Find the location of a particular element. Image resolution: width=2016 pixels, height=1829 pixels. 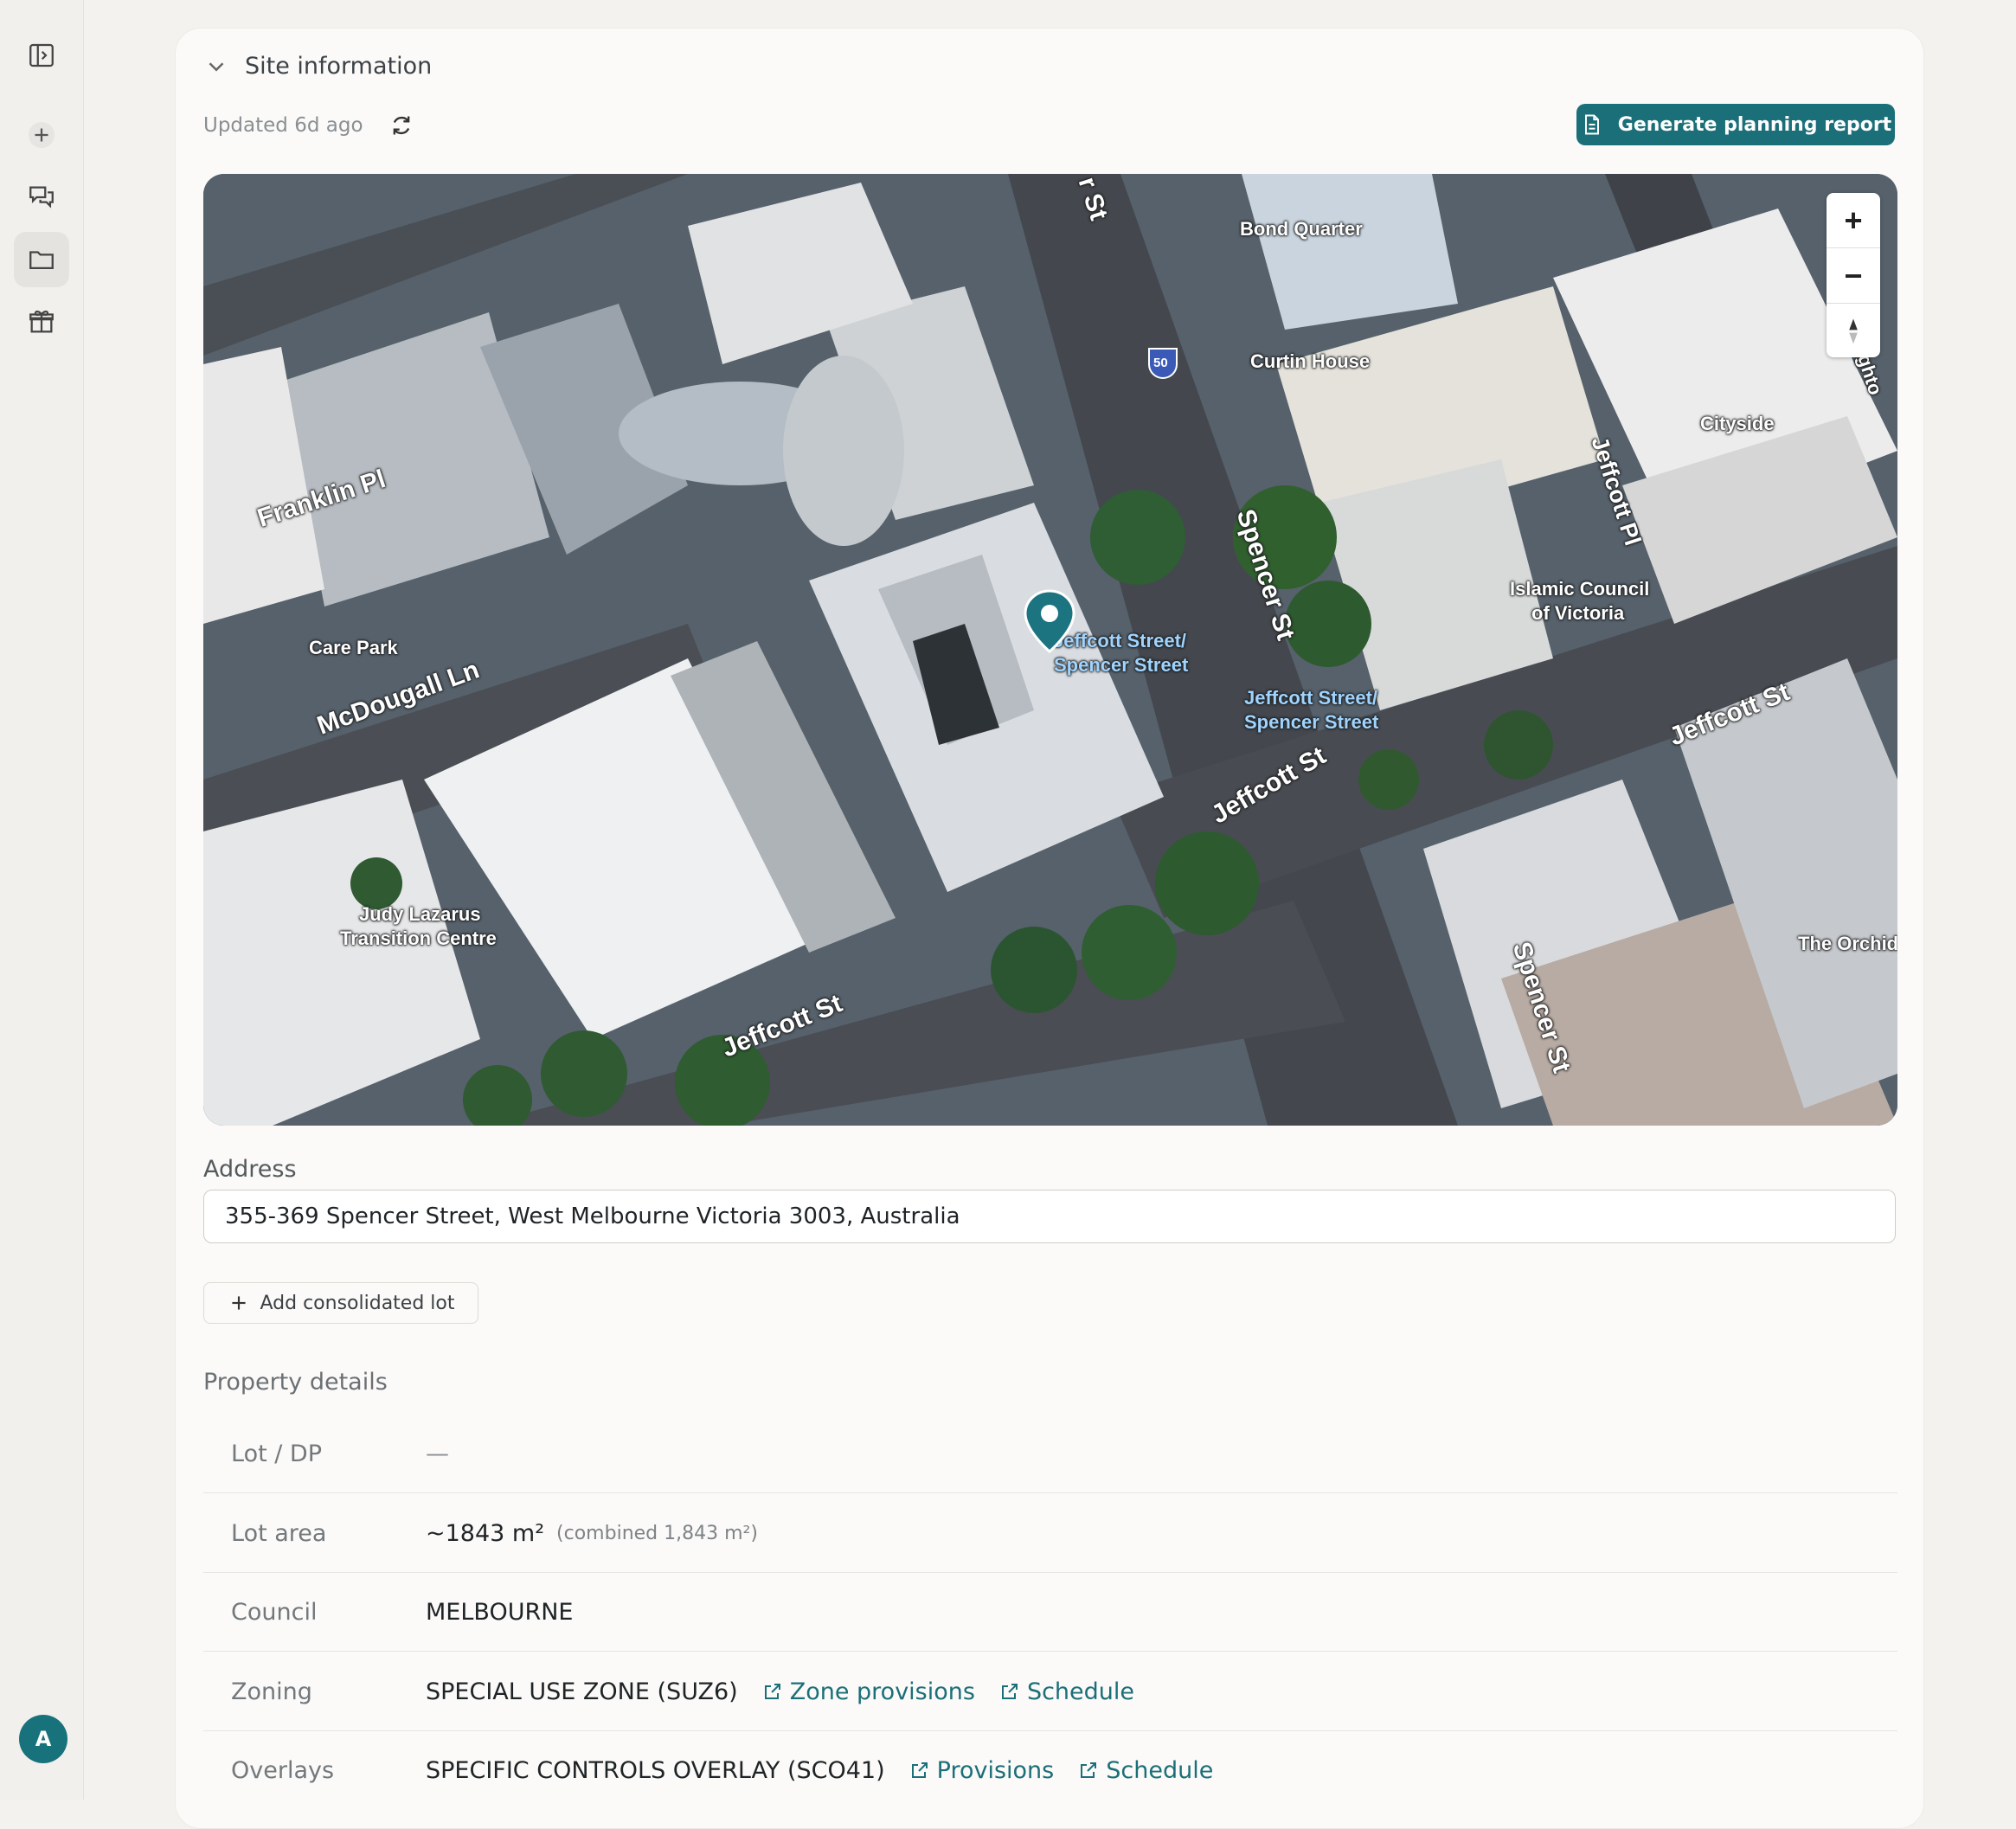

address-input is located at coordinates (1049, 1216).